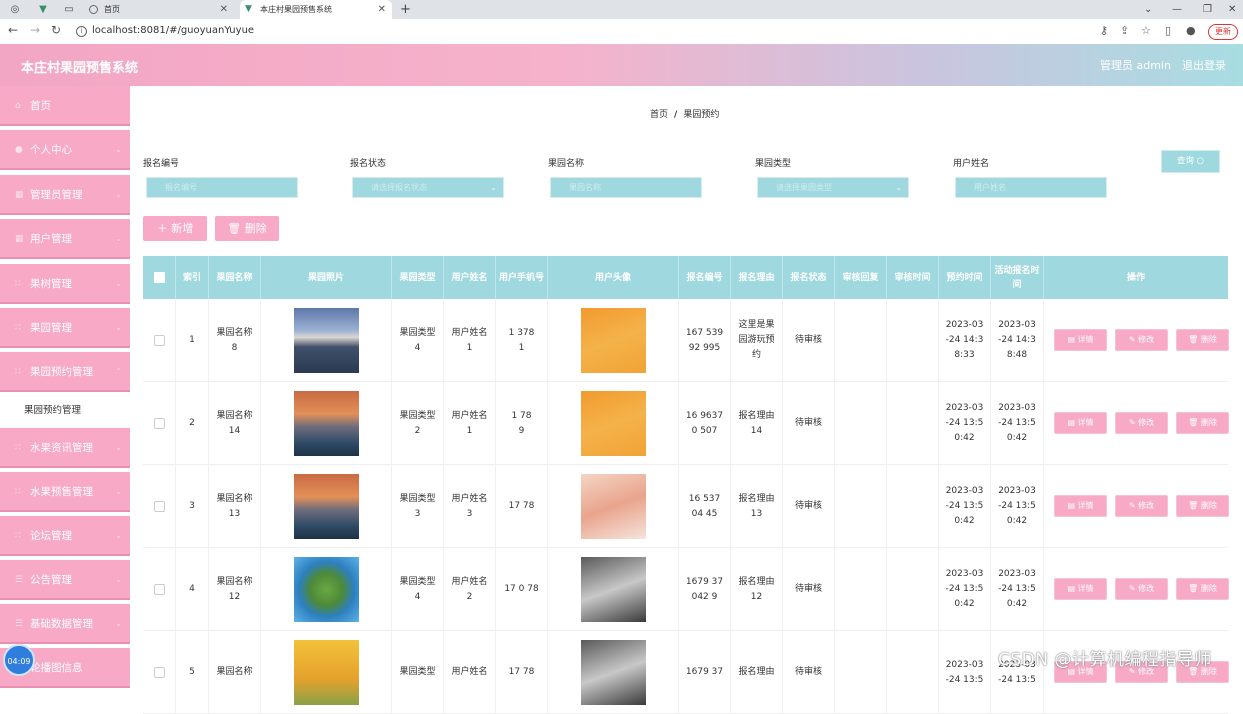  Describe the element at coordinates (51, 328) in the screenshot. I see `sidebar-item-label: 果园管理` at that location.